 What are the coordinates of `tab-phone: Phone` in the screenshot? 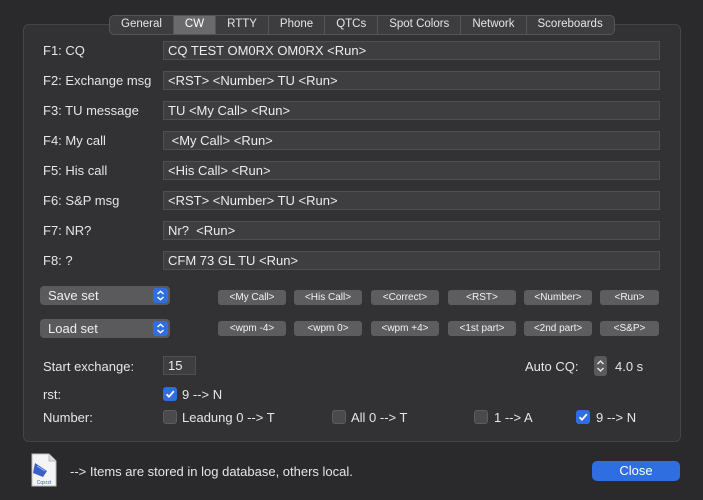 It's located at (297, 25).